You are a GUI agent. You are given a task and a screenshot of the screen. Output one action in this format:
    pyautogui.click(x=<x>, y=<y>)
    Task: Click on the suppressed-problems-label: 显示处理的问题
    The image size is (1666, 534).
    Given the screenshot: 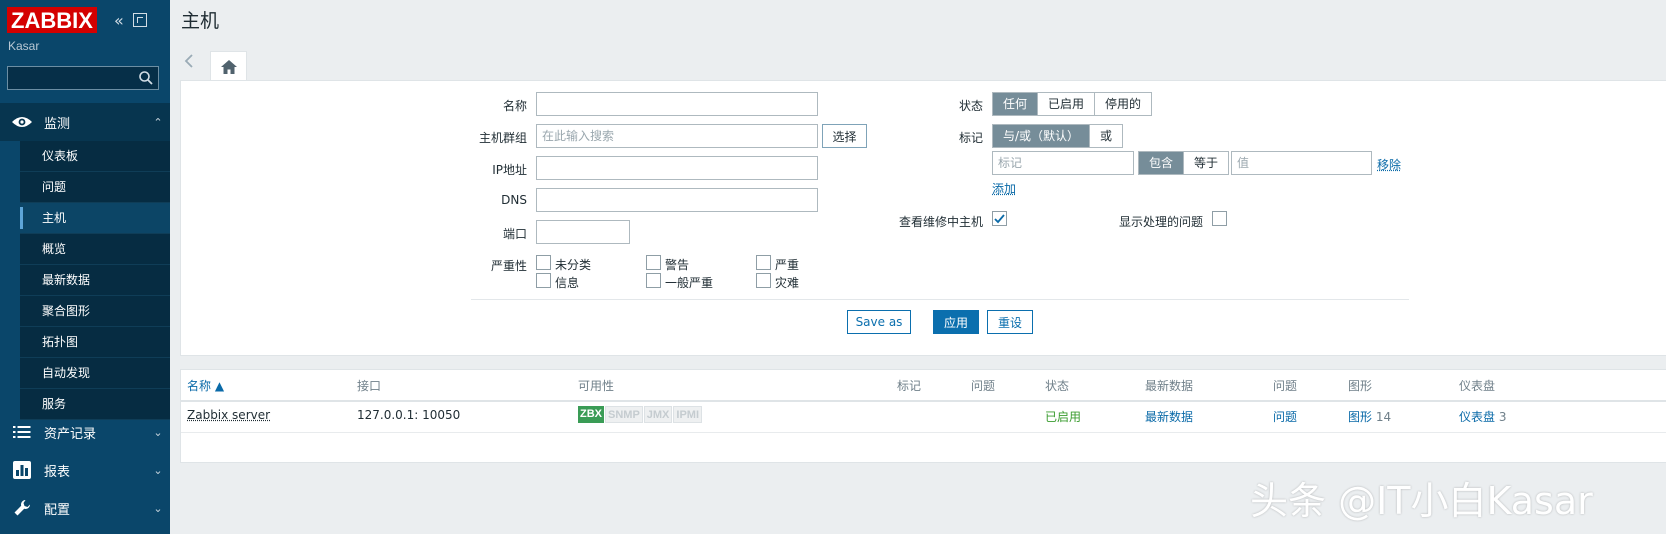 What is the action you would take?
    pyautogui.click(x=1160, y=222)
    